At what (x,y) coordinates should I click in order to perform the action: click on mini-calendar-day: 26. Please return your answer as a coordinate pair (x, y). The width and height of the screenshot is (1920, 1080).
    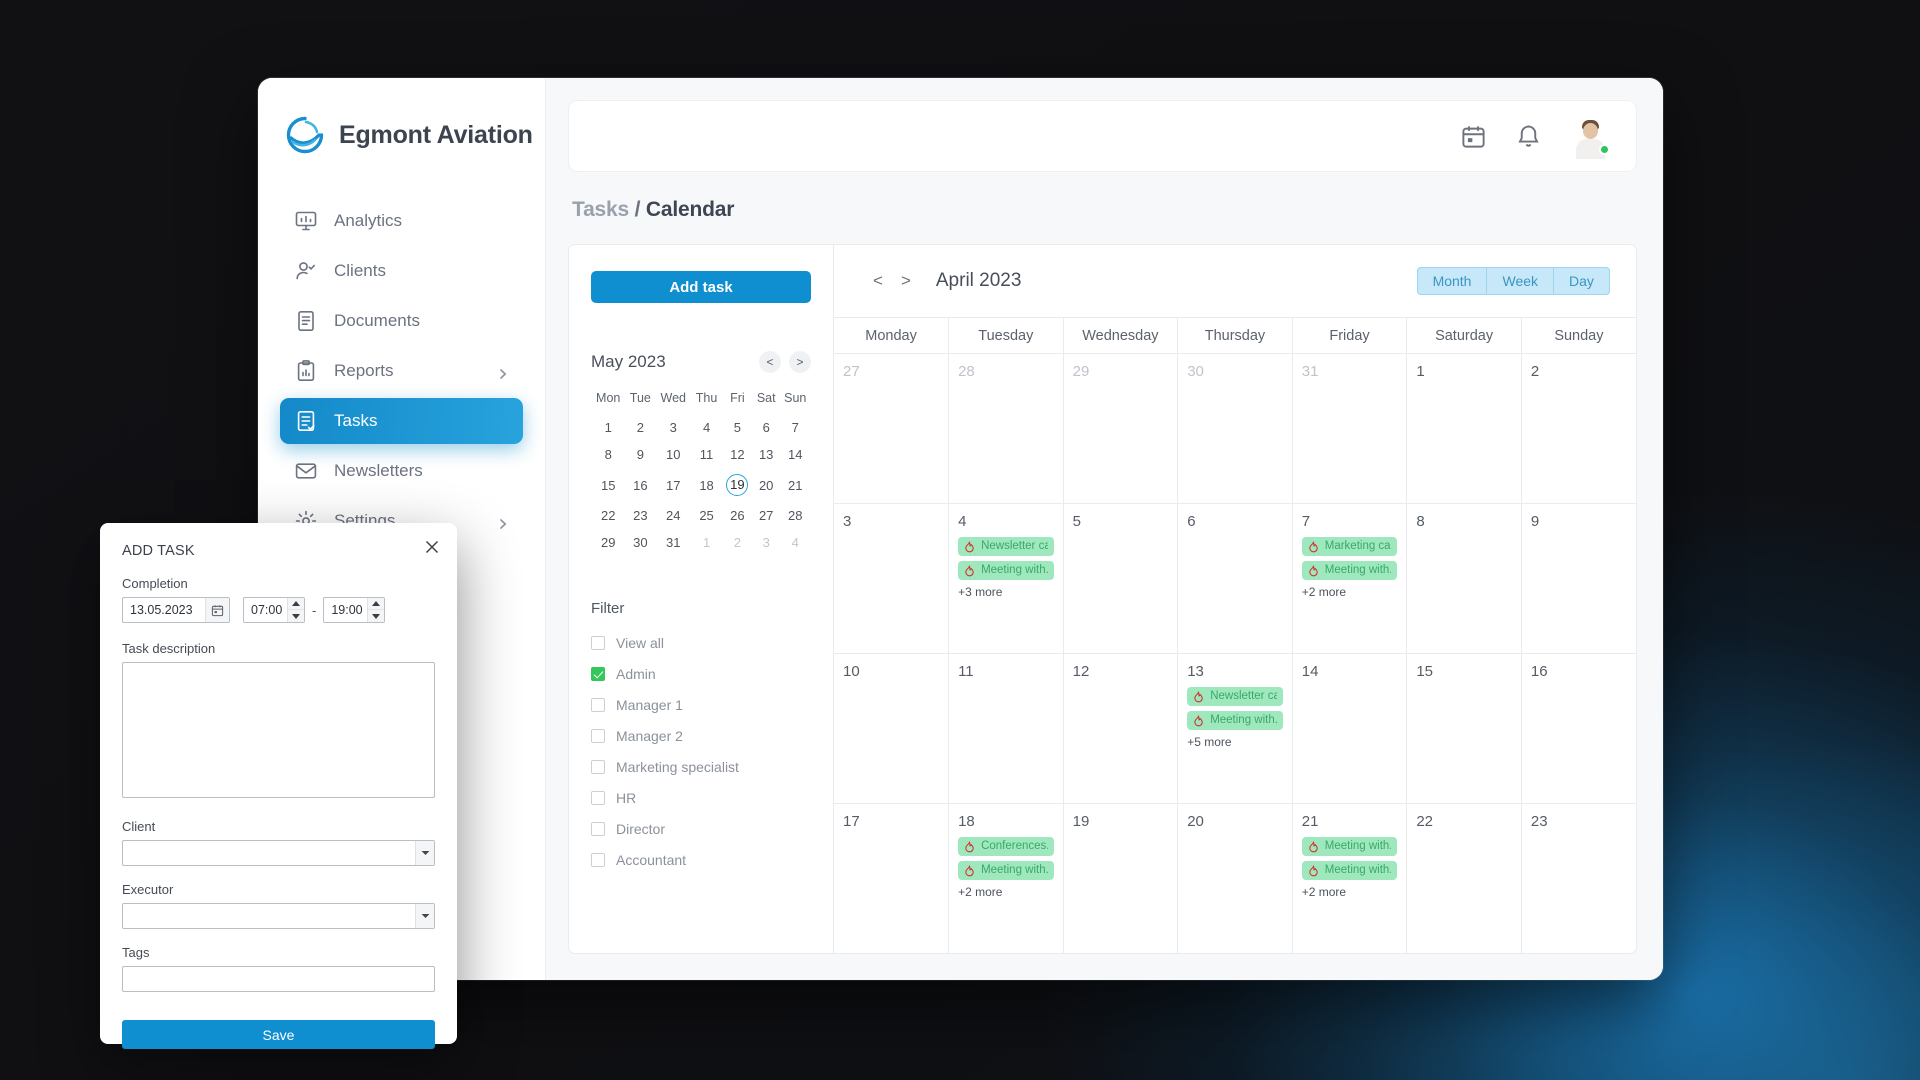
    Looking at the image, I should click on (737, 515).